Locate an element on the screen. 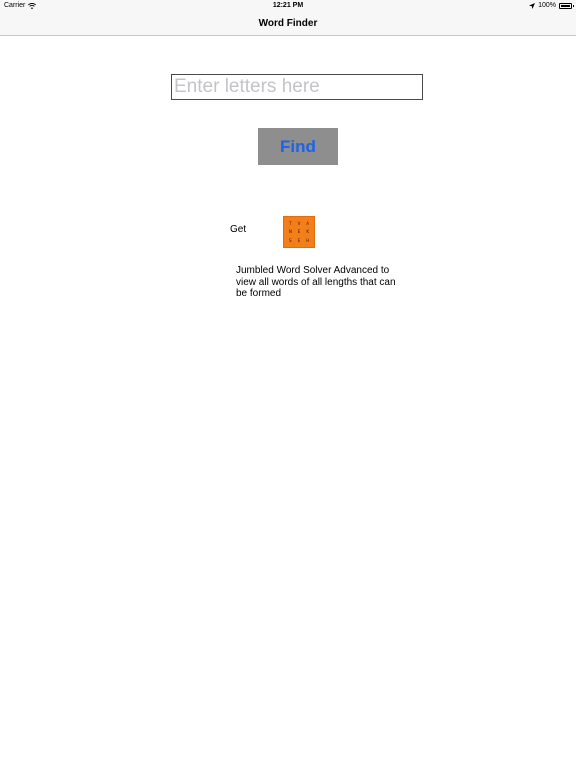 This screenshot has height=768, width=576. navigation-bar: Word Finder is located at coordinates (288, 24).